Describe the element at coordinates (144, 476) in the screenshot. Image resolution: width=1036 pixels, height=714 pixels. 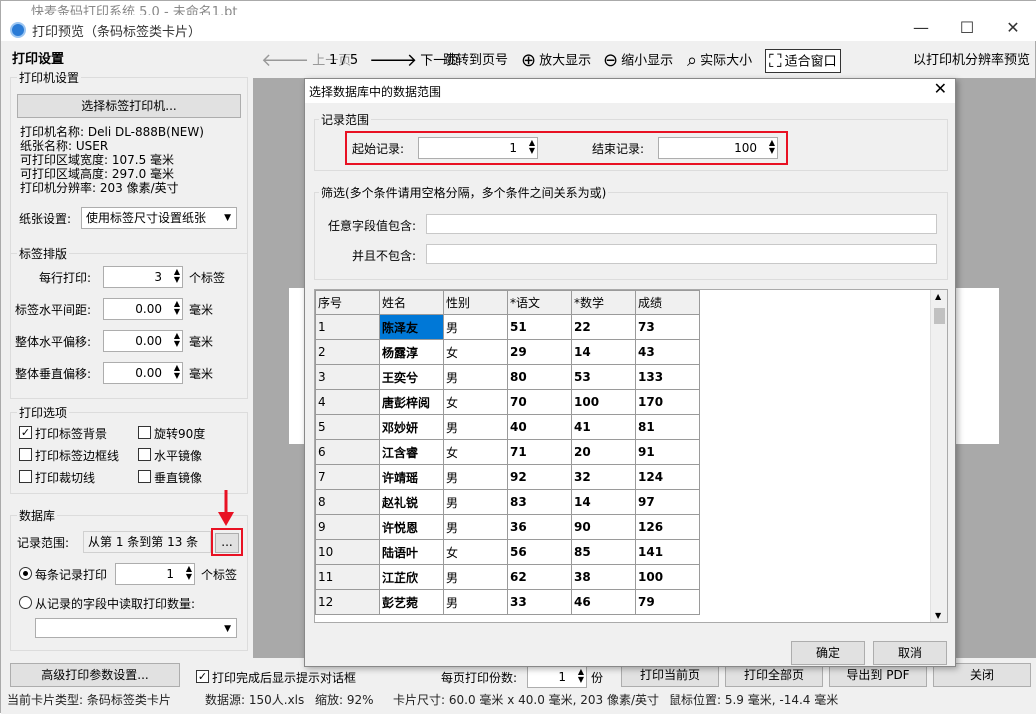
I see `vmirror-checkbox` at that location.